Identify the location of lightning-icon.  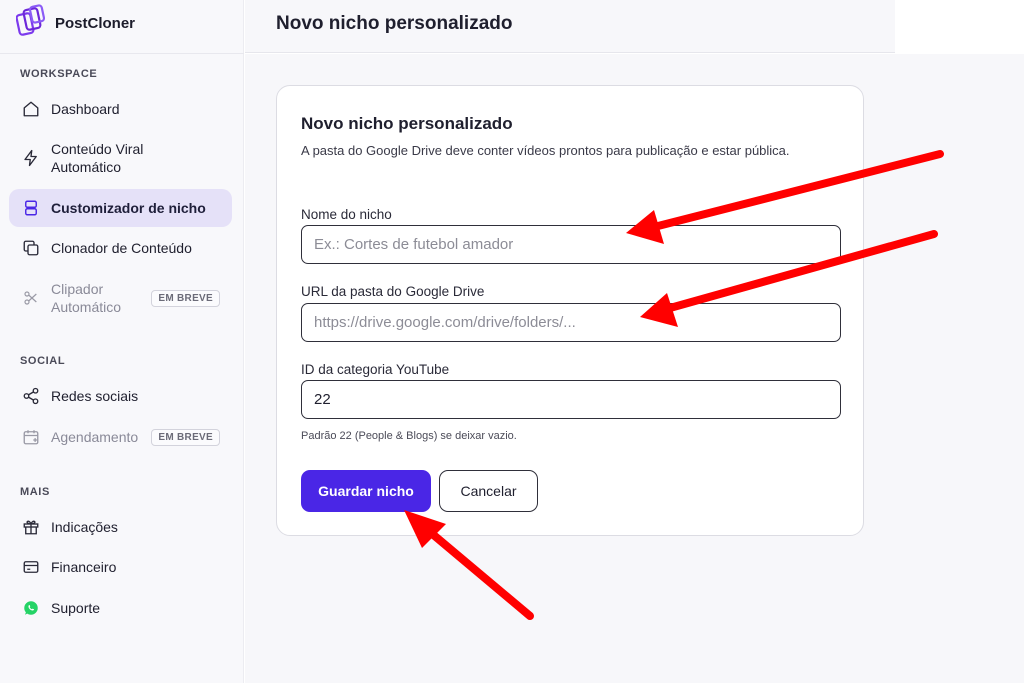
(31, 158).